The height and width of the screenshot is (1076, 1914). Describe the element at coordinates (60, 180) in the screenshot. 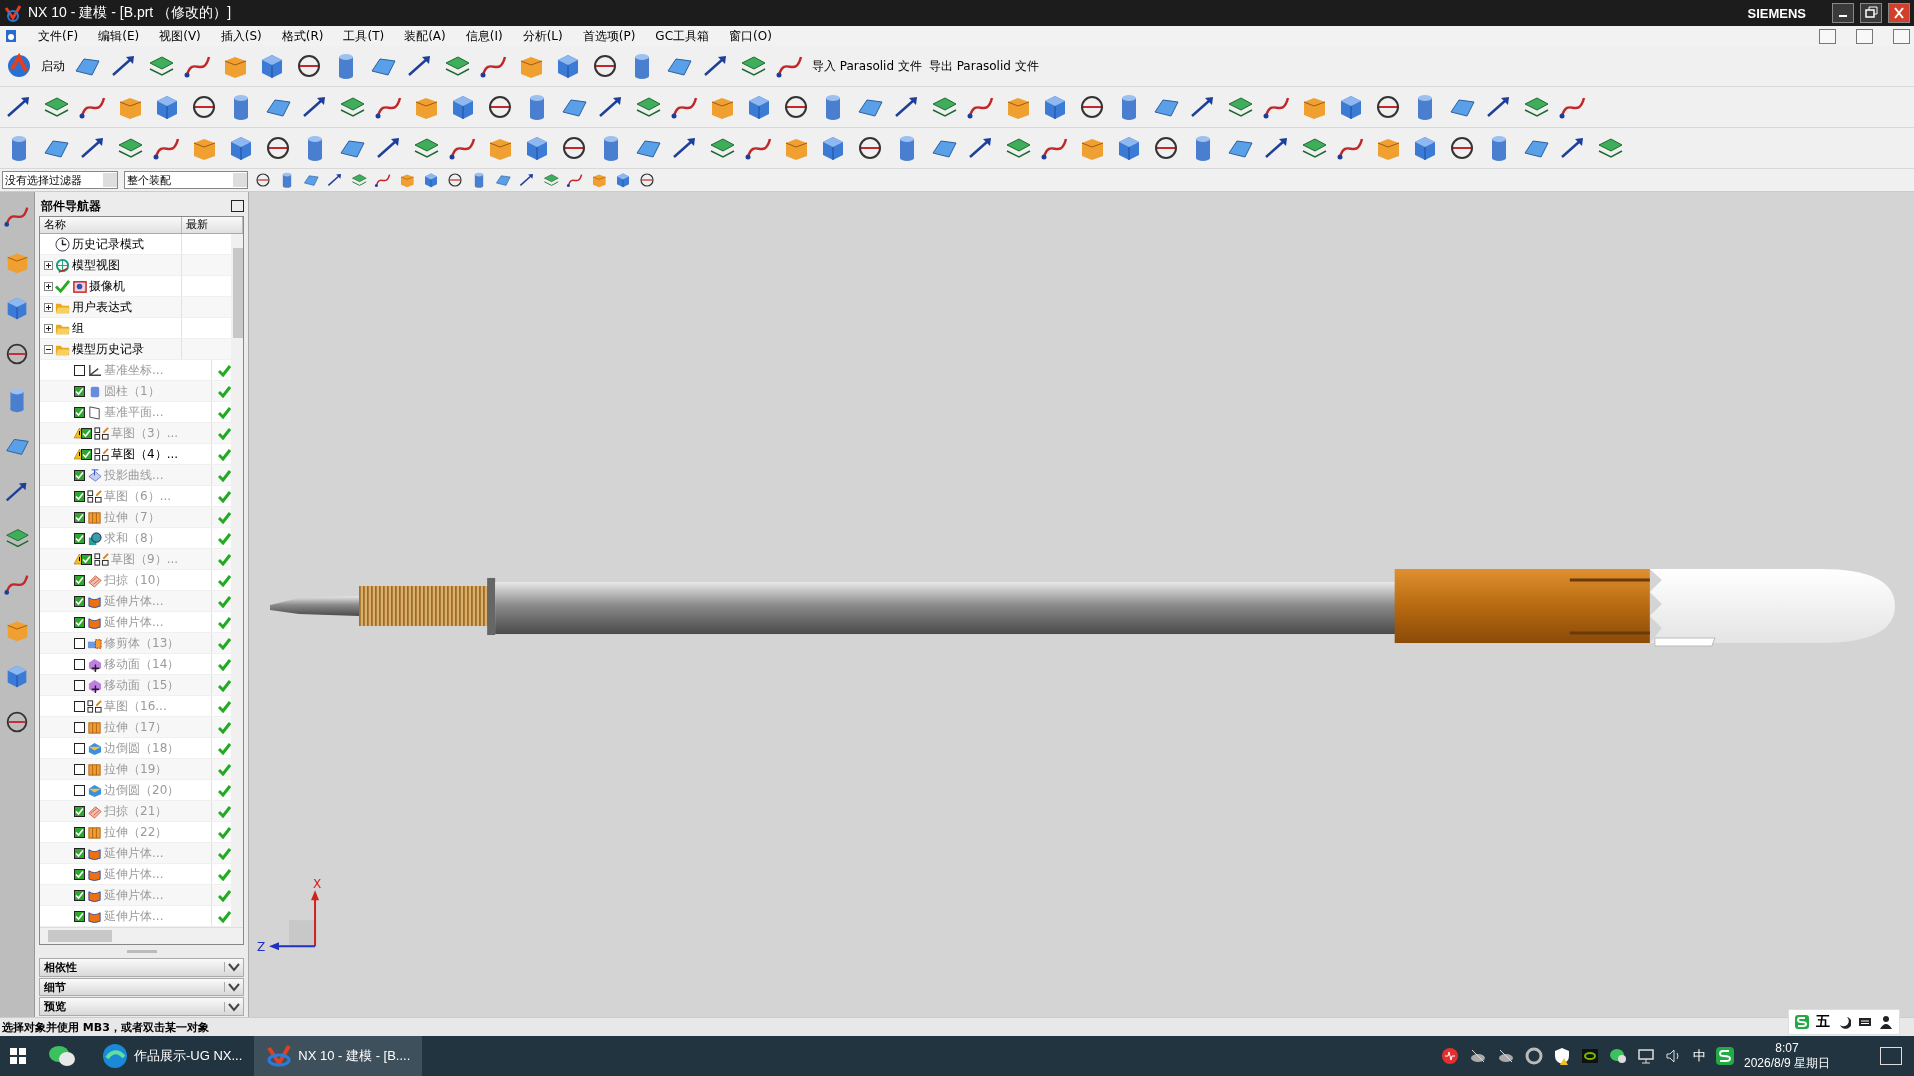

I see `filter-dropdown: 没有选择过滤器` at that location.